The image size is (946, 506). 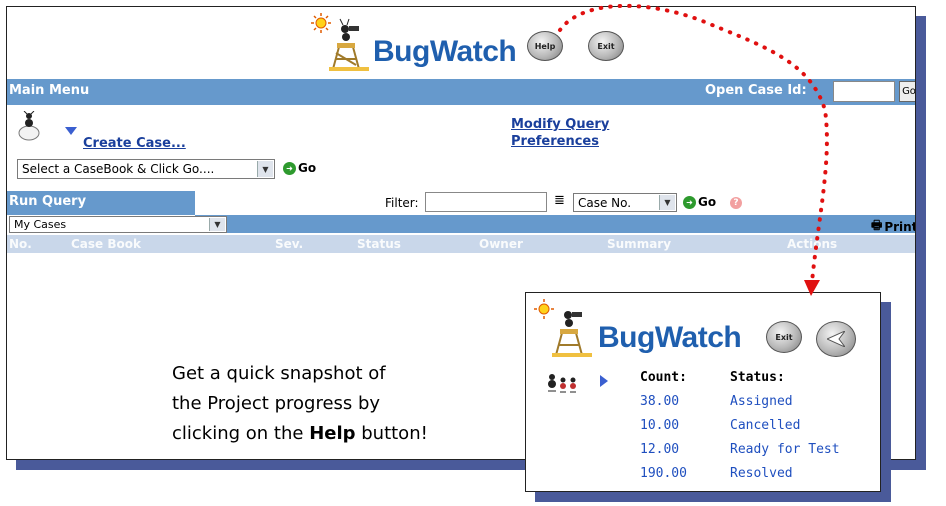 I want to click on count-cell: 38.00, so click(x=660, y=401).